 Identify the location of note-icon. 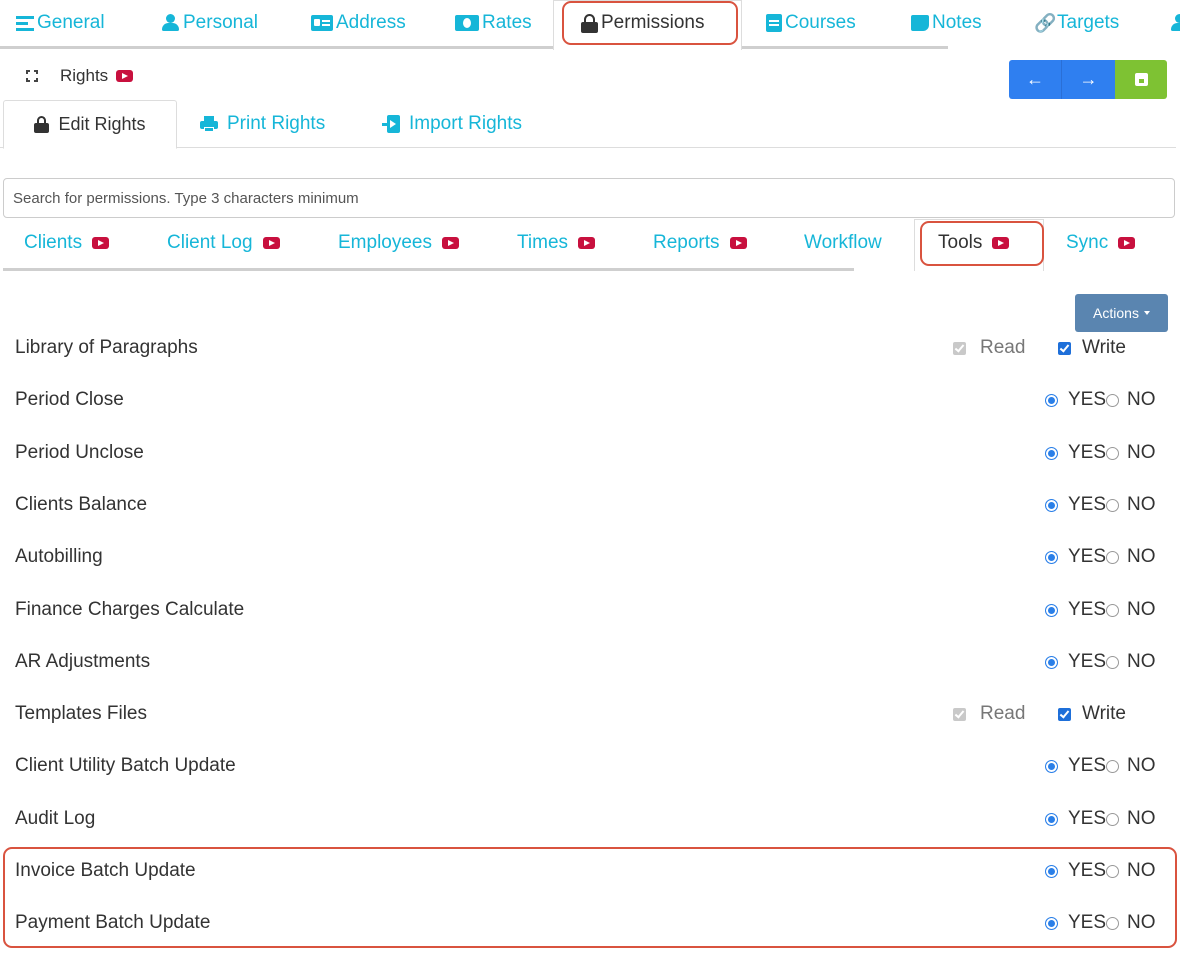
(920, 23).